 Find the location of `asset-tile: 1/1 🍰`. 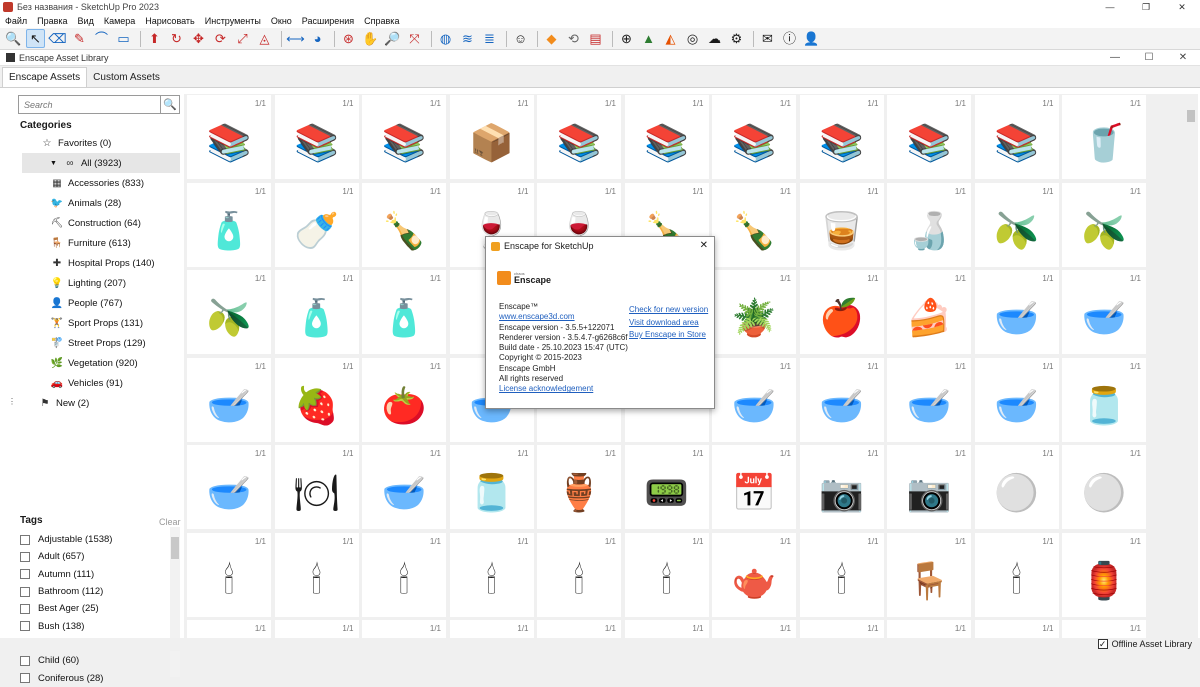

asset-tile: 1/1 🍰 is located at coordinates (929, 312).